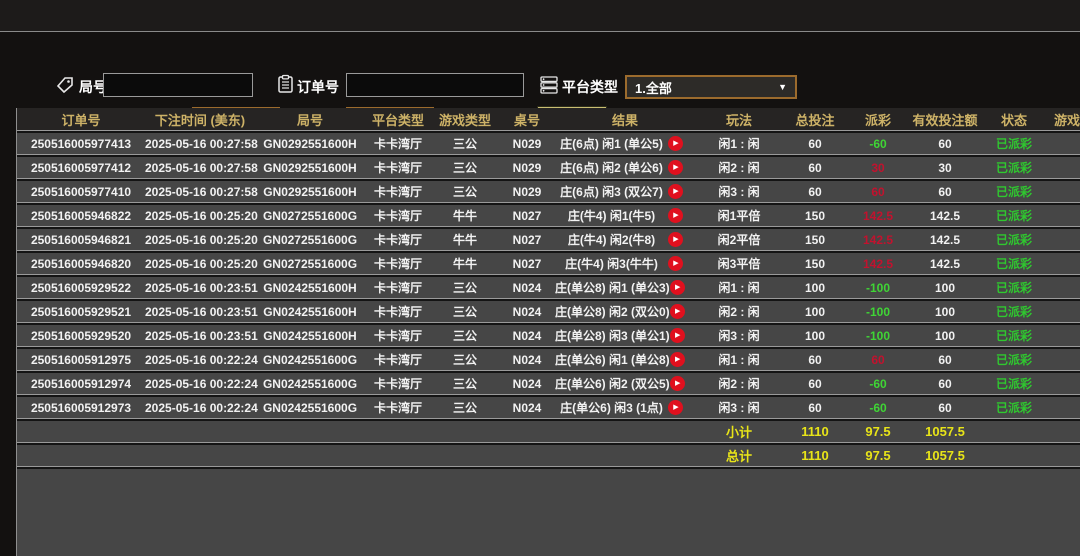 Image resolution: width=1080 pixels, height=556 pixels. What do you see at coordinates (612, 288) in the screenshot?
I see `result-text: 庄(单公8) 闲1 (单公3)` at bounding box center [612, 288].